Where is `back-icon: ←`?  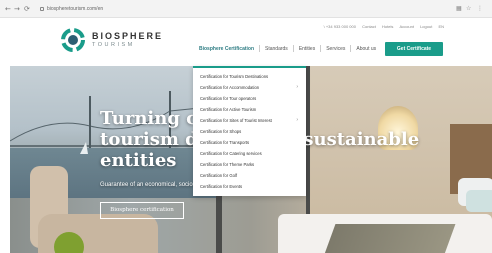 back-icon: ← is located at coordinates (8, 9).